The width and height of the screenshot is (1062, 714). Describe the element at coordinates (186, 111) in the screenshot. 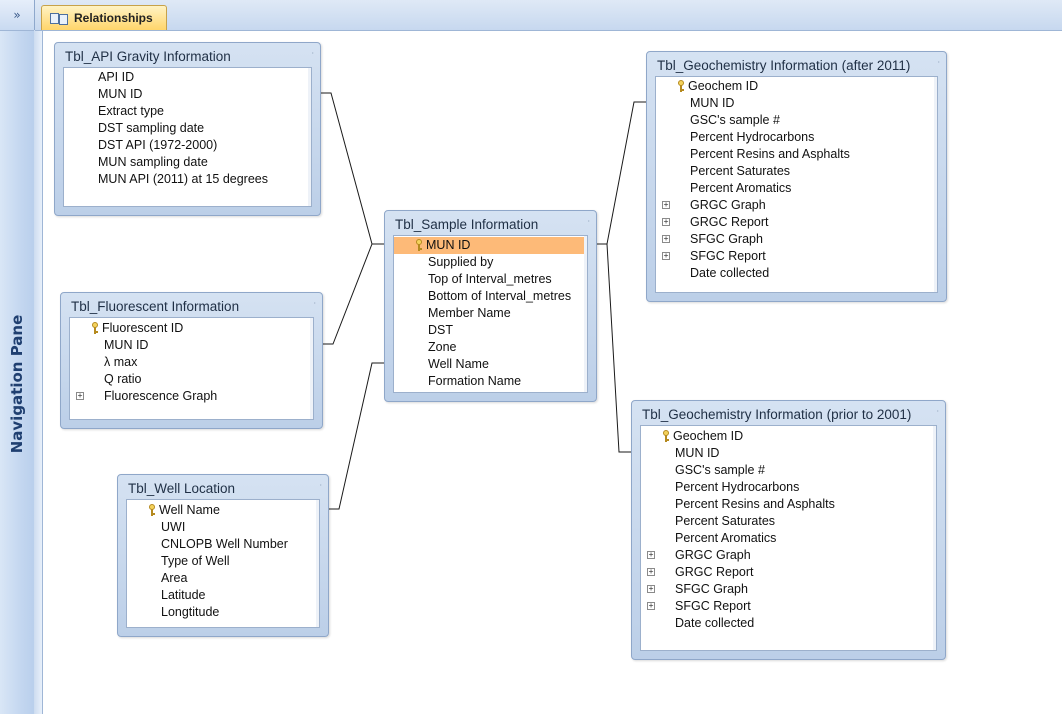

I see `field-row: Extract type` at that location.